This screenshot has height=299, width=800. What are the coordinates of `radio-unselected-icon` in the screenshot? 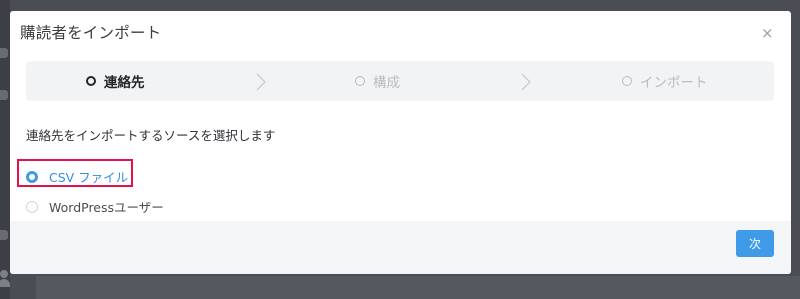 It's located at (32, 206).